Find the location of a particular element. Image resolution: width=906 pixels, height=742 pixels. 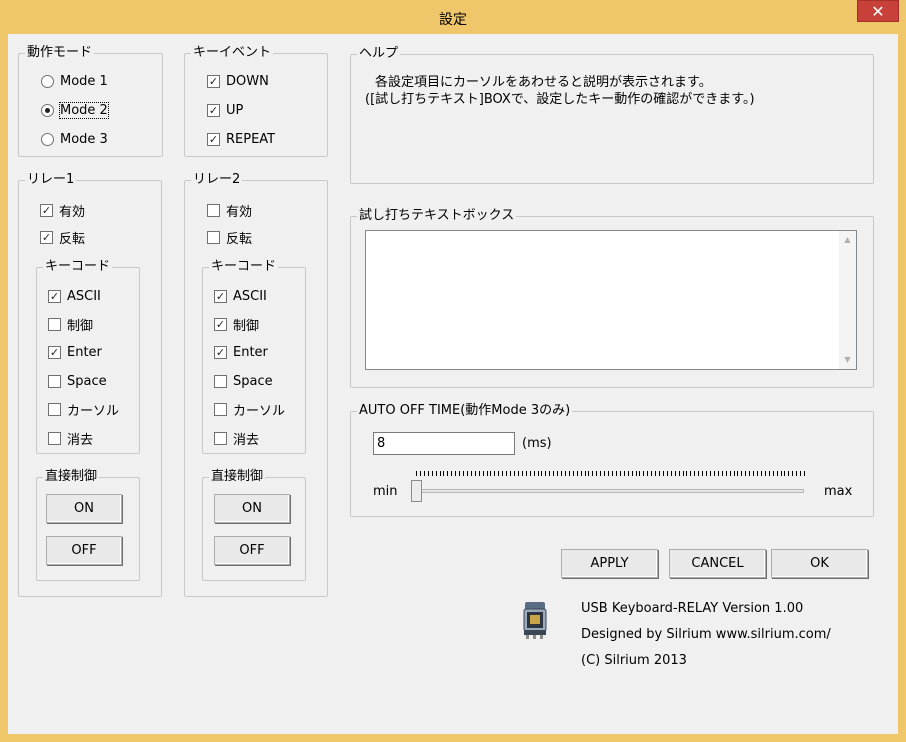

auto-off-unit-label: (ms) is located at coordinates (537, 443).